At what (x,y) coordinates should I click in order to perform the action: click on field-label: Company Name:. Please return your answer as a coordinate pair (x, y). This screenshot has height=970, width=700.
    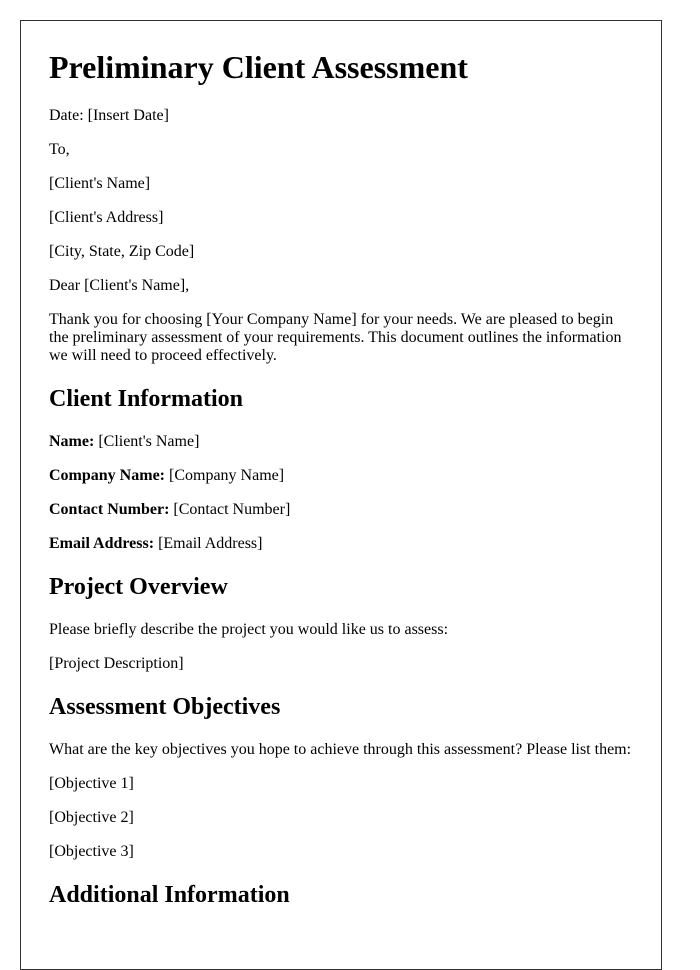
    Looking at the image, I should click on (107, 475).